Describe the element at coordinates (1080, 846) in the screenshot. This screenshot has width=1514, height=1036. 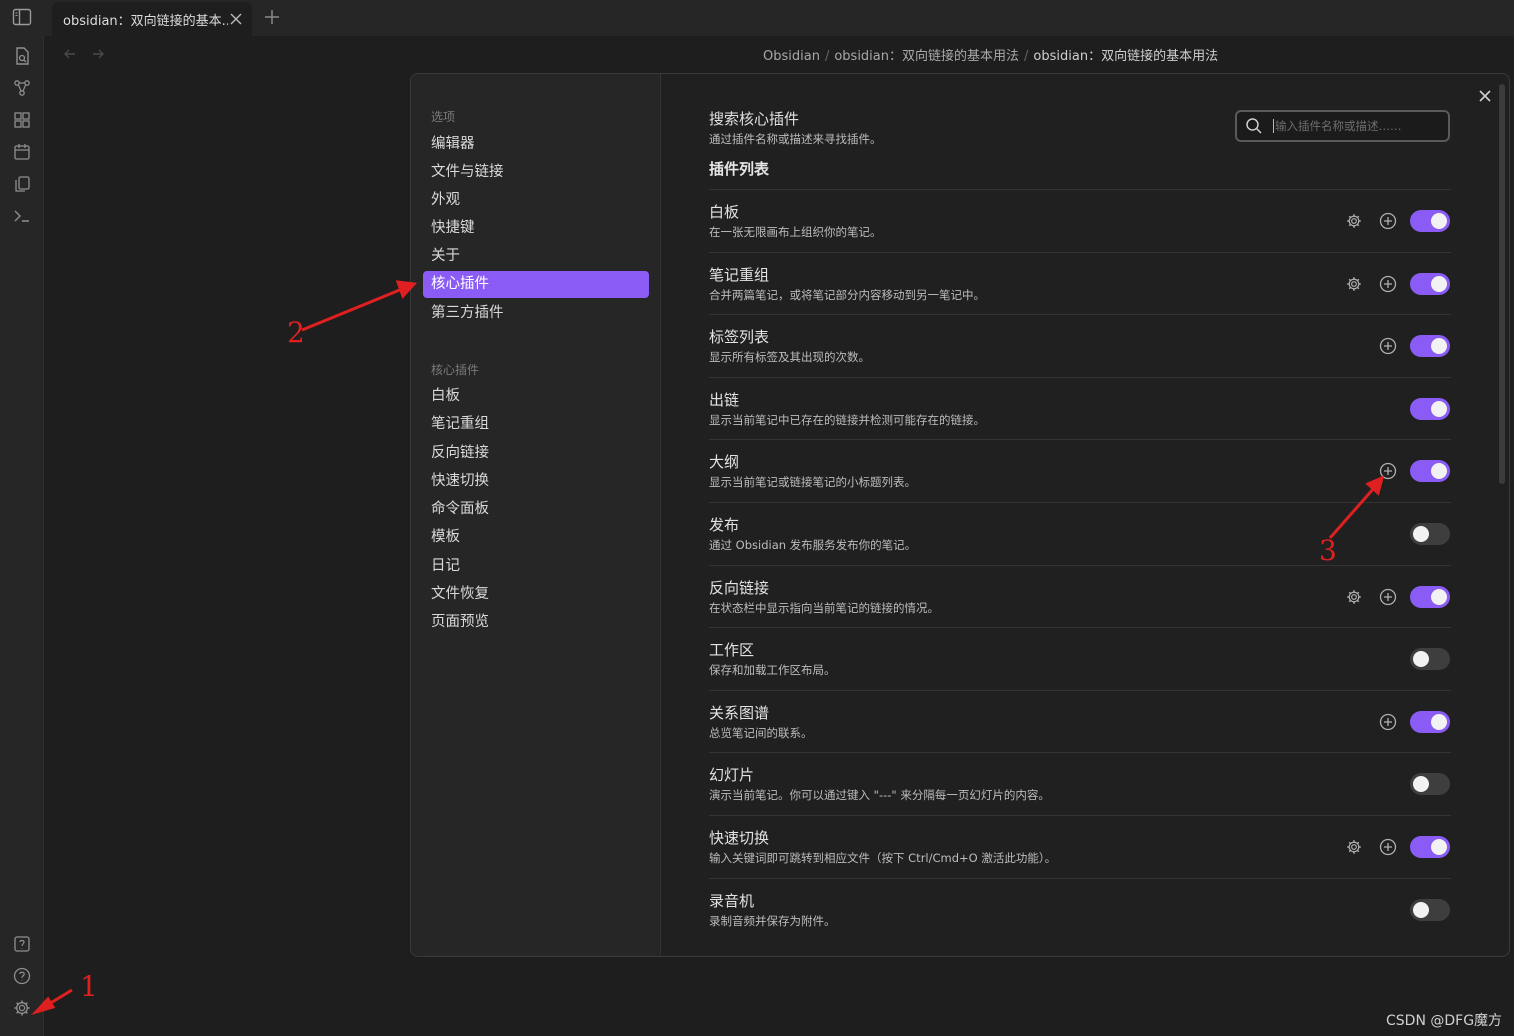
I see `plugin-row: 快速切换 输入关键词即可跳转到相应文件（按下 Ctrl/Cmd+O 激活此功能）。` at that location.